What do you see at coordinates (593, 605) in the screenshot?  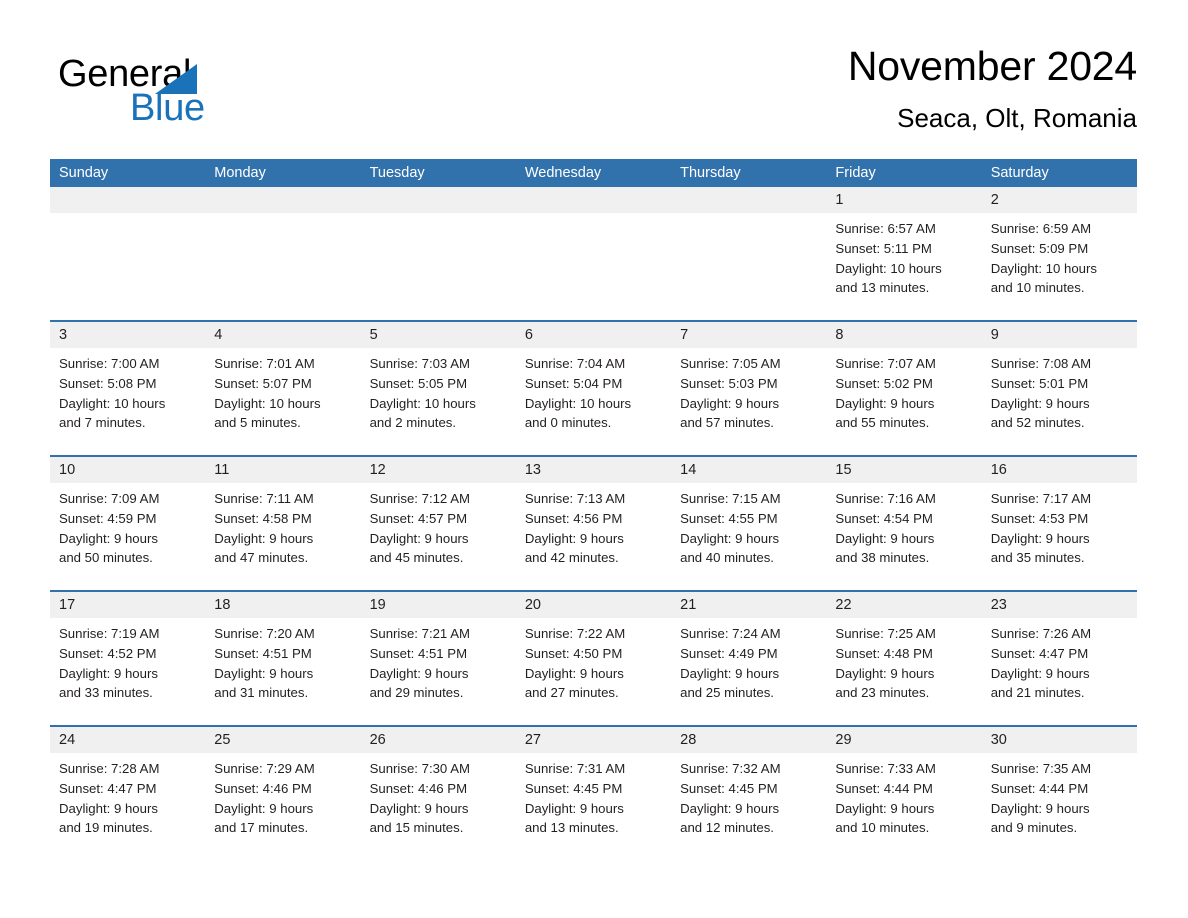 I see `day-number: 20` at bounding box center [593, 605].